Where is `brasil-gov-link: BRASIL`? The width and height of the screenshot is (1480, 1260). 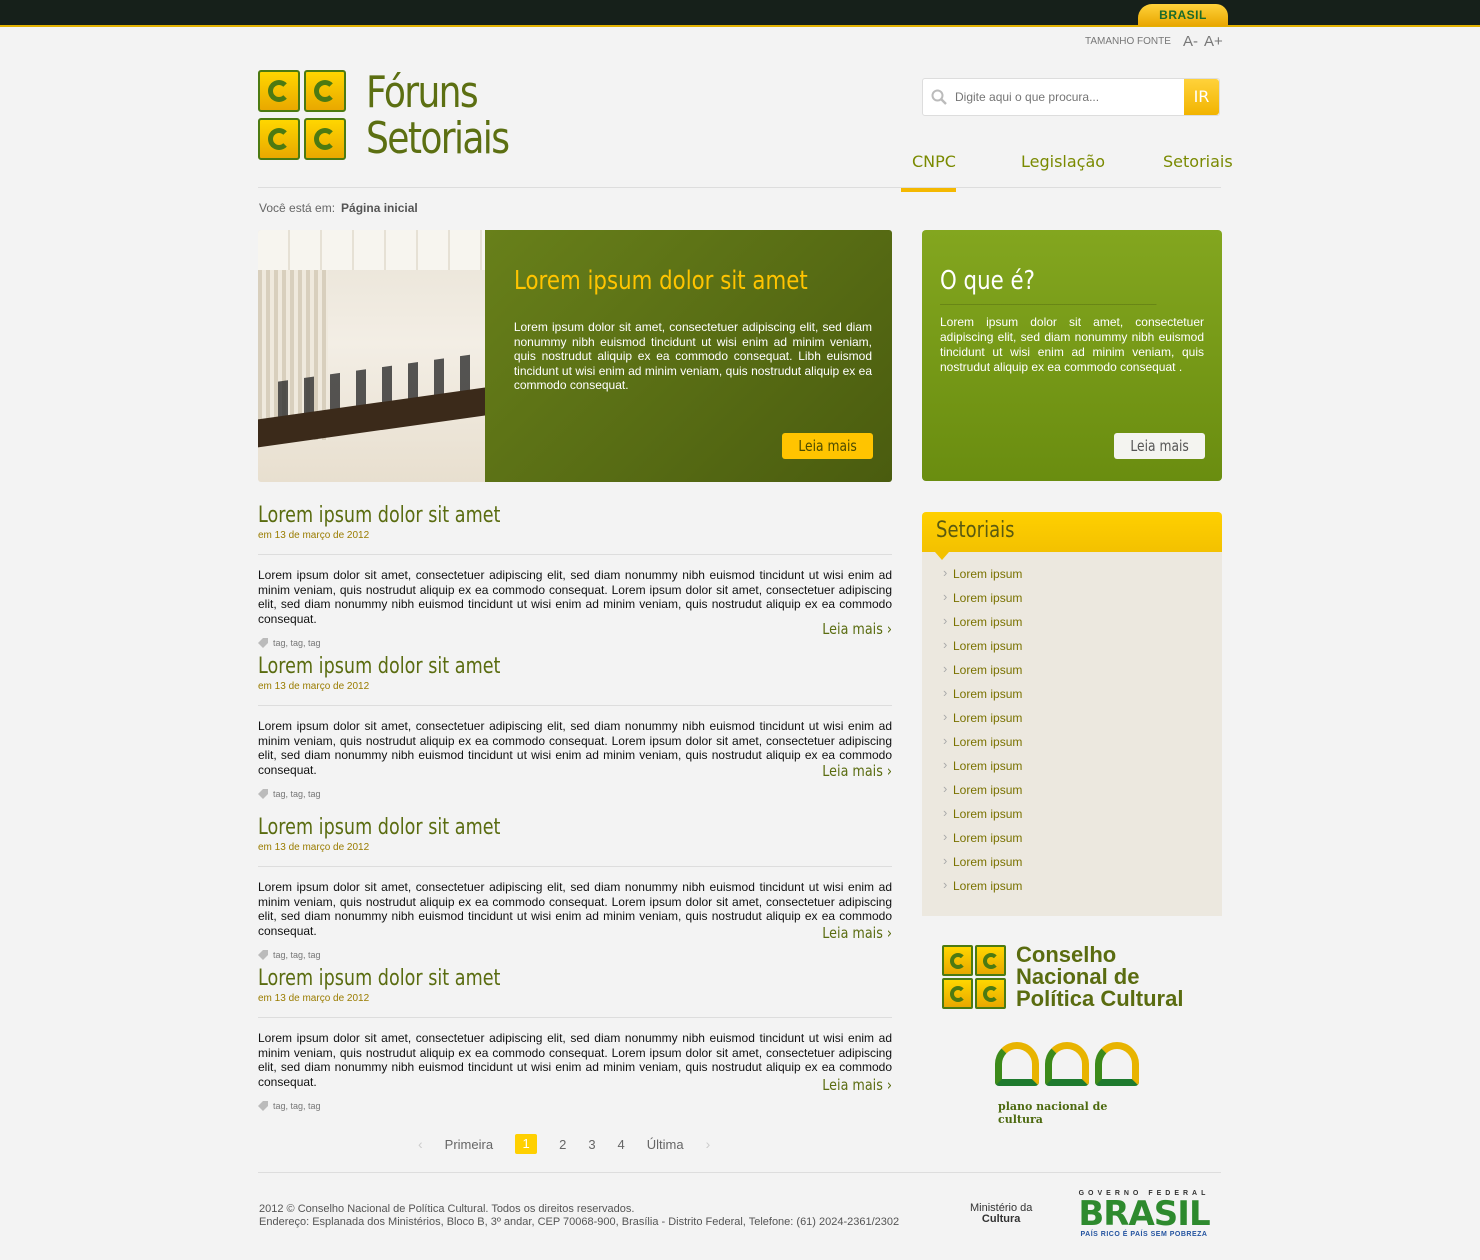
brasil-gov-link: BRASIL is located at coordinates (1183, 15).